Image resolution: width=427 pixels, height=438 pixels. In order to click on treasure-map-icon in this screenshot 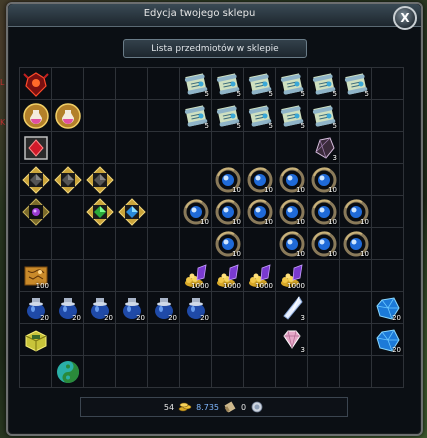, I will do `click(36, 276)`.